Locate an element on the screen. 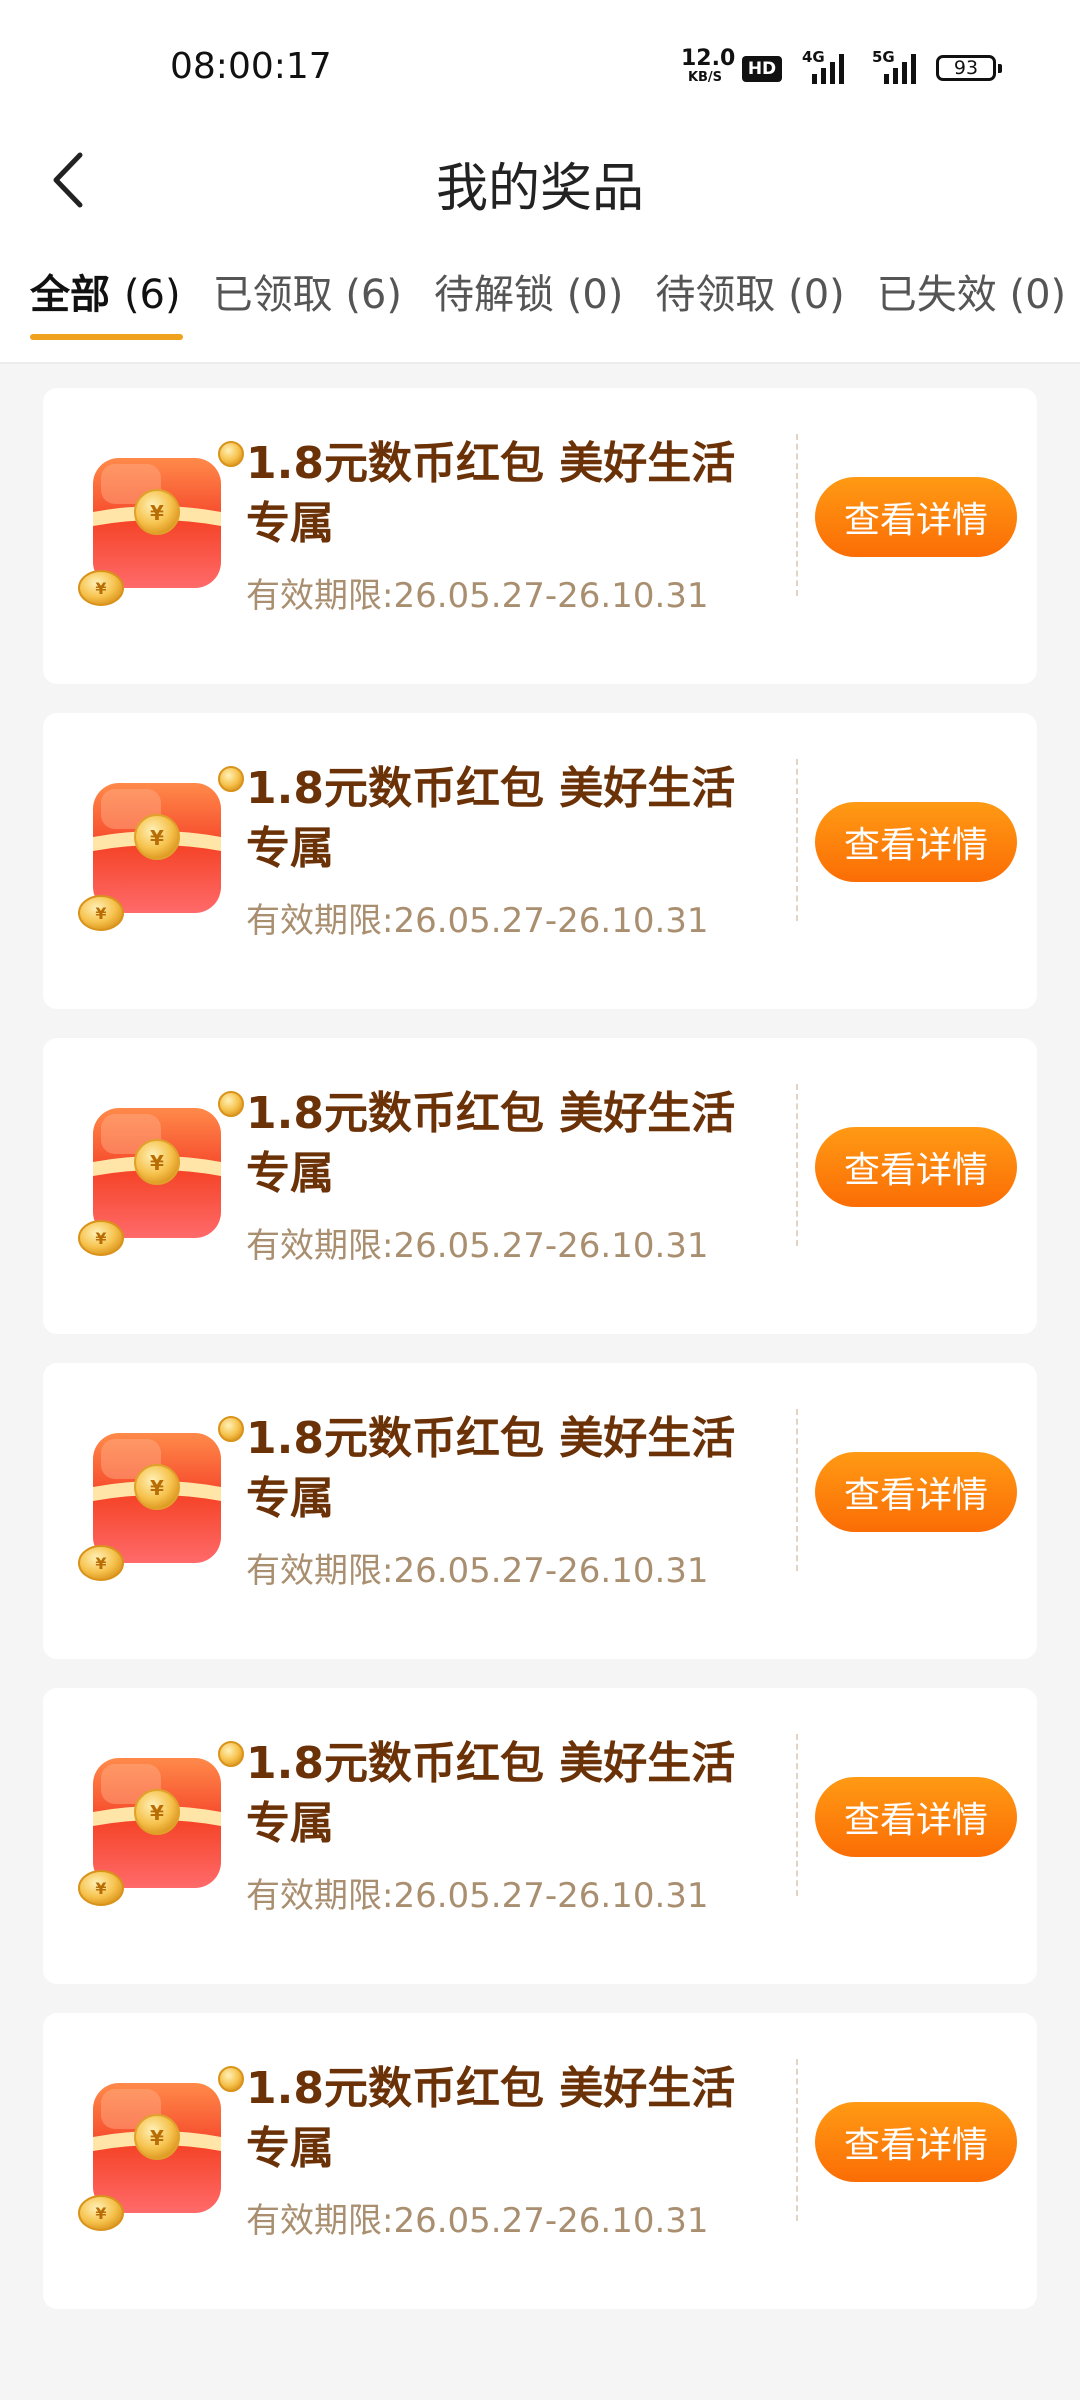 The width and height of the screenshot is (1080, 2400). active-tab-indicator is located at coordinates (106, 337).